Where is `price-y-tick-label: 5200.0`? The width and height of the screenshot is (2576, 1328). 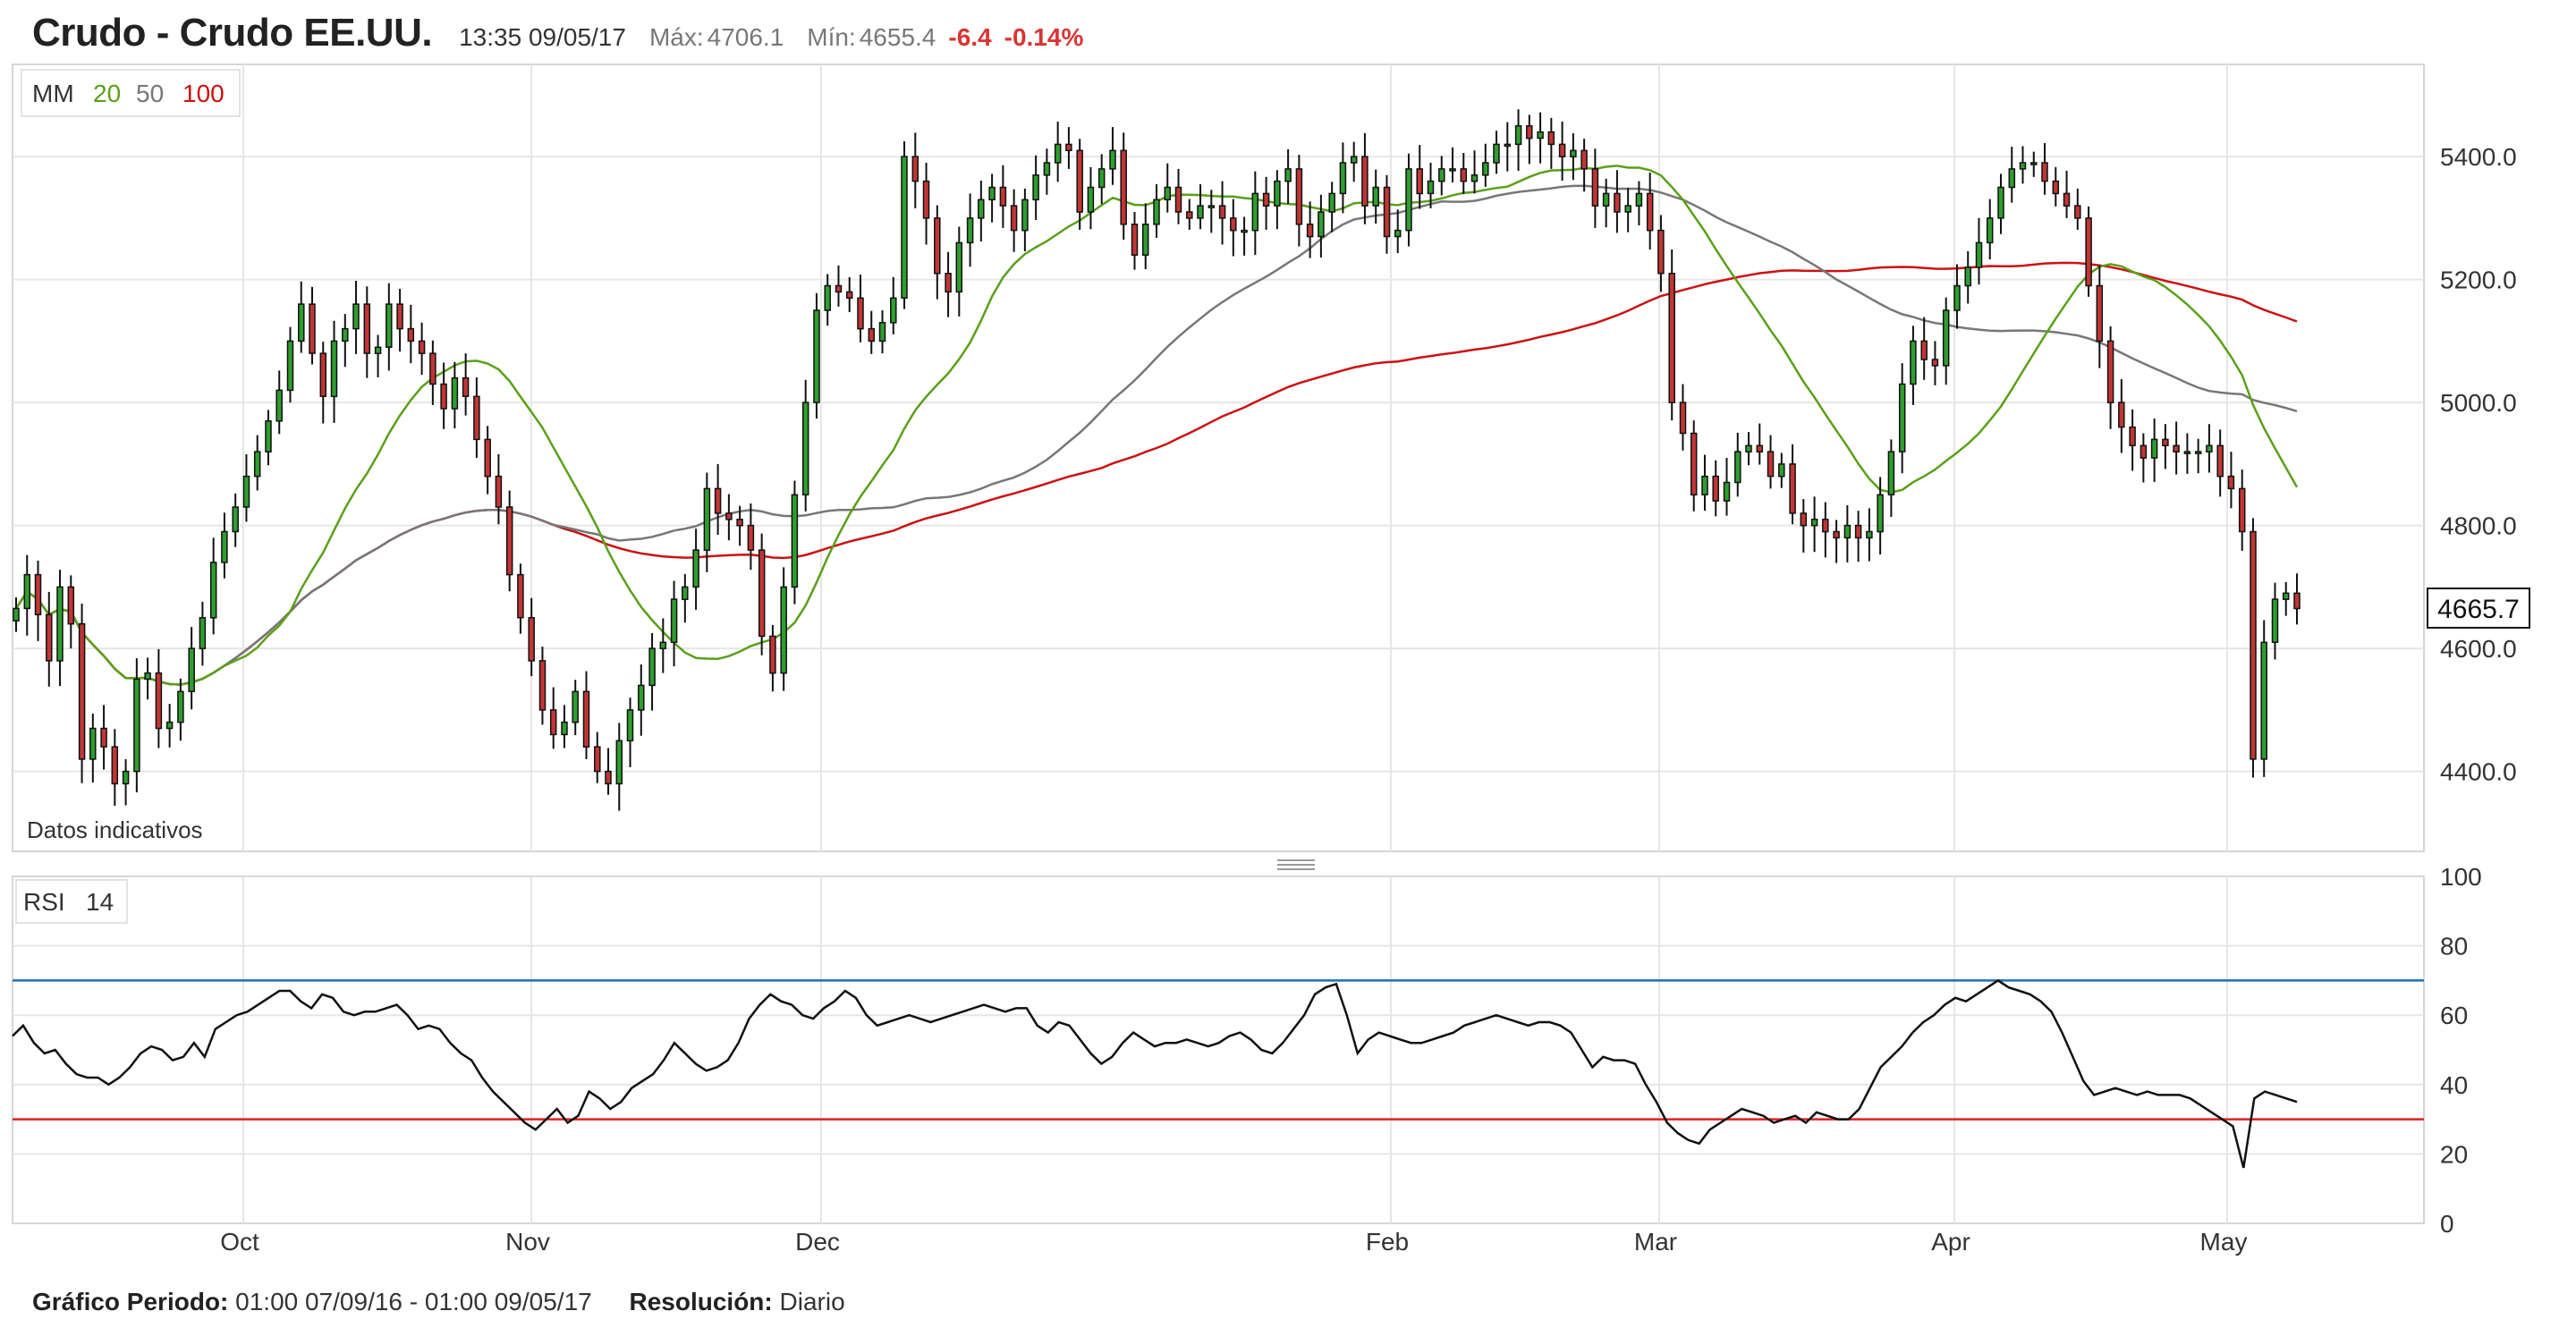 price-y-tick-label: 5200.0 is located at coordinates (2478, 280).